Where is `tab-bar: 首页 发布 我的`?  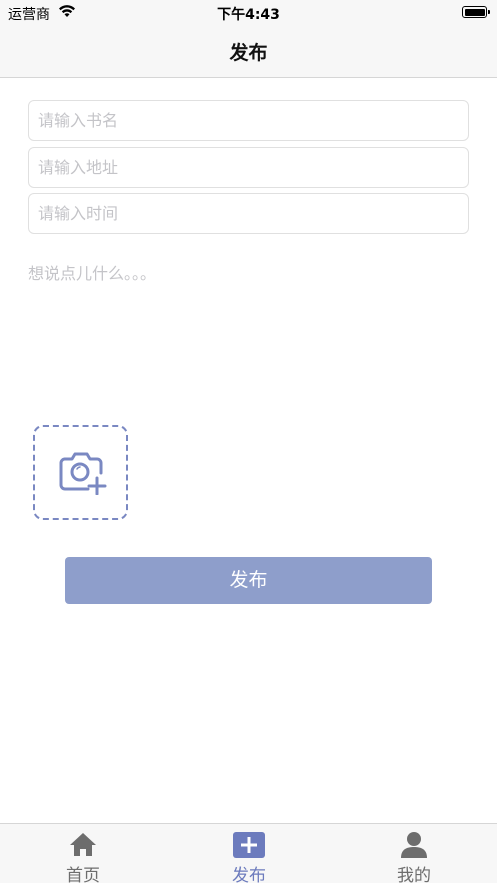 tab-bar: 首页 发布 我的 is located at coordinates (248, 853).